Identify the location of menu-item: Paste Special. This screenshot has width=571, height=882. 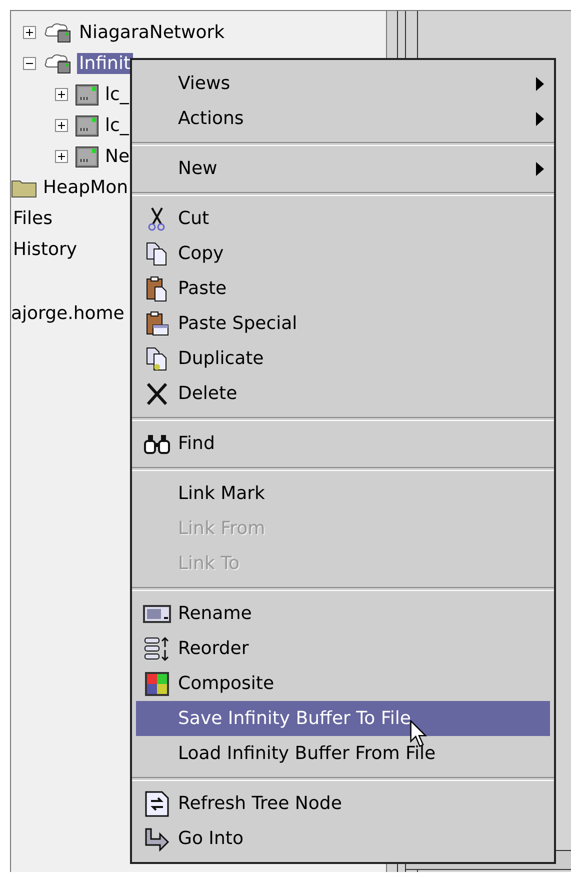
(343, 323).